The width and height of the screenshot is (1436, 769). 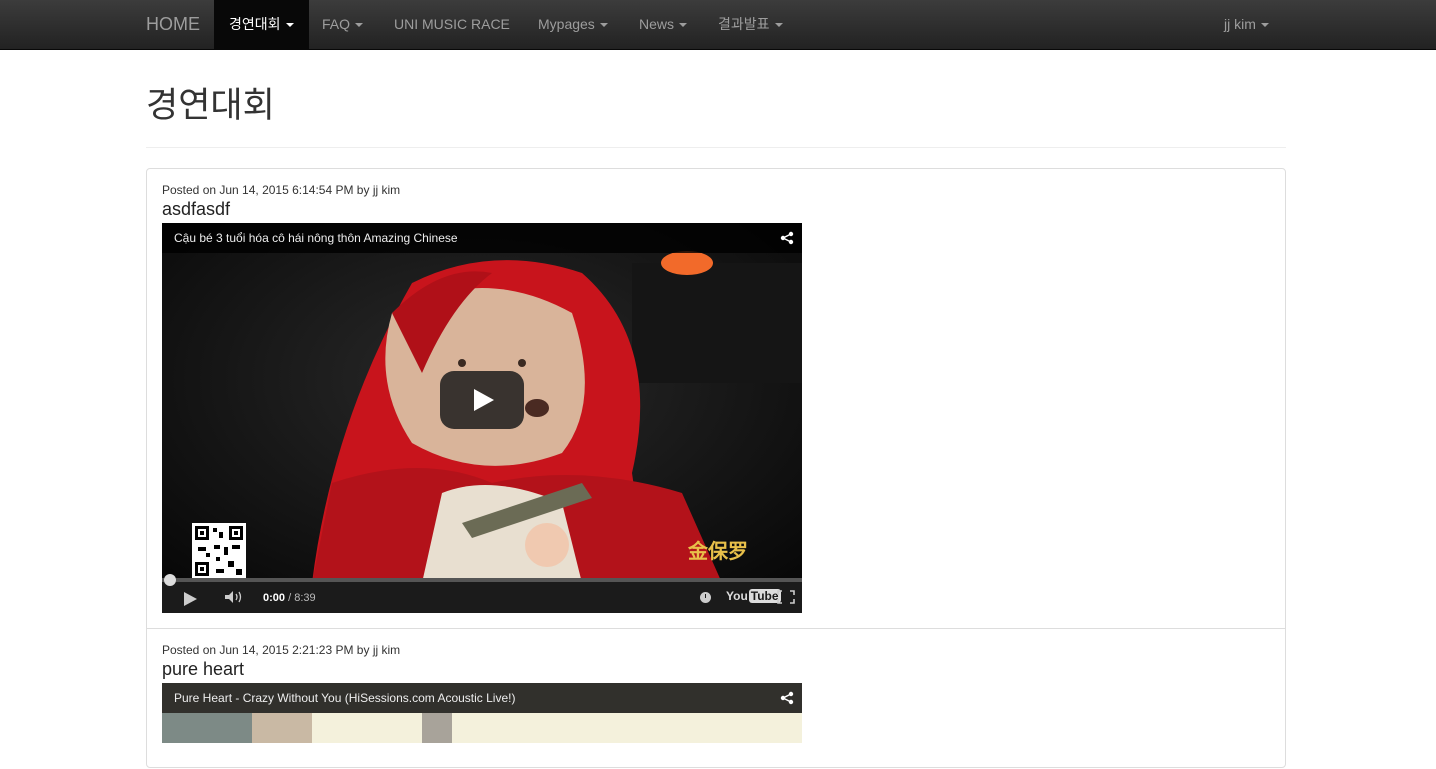 I want to click on video-time: 0:00 / 8:39, so click(x=289, y=598).